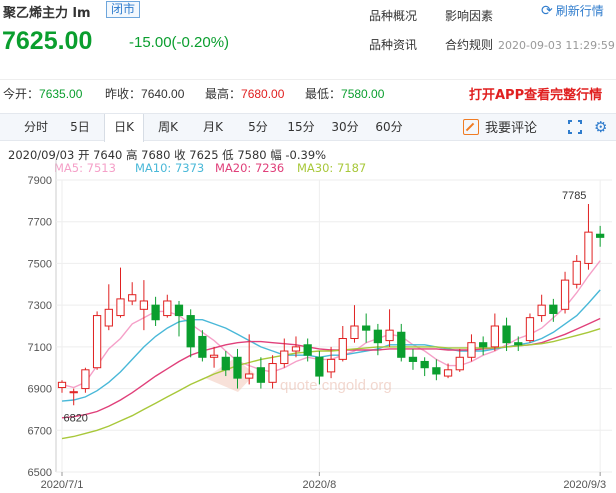  What do you see at coordinates (320, 485) in the screenshot?
I see `x-tick-label: 2020/8` at bounding box center [320, 485].